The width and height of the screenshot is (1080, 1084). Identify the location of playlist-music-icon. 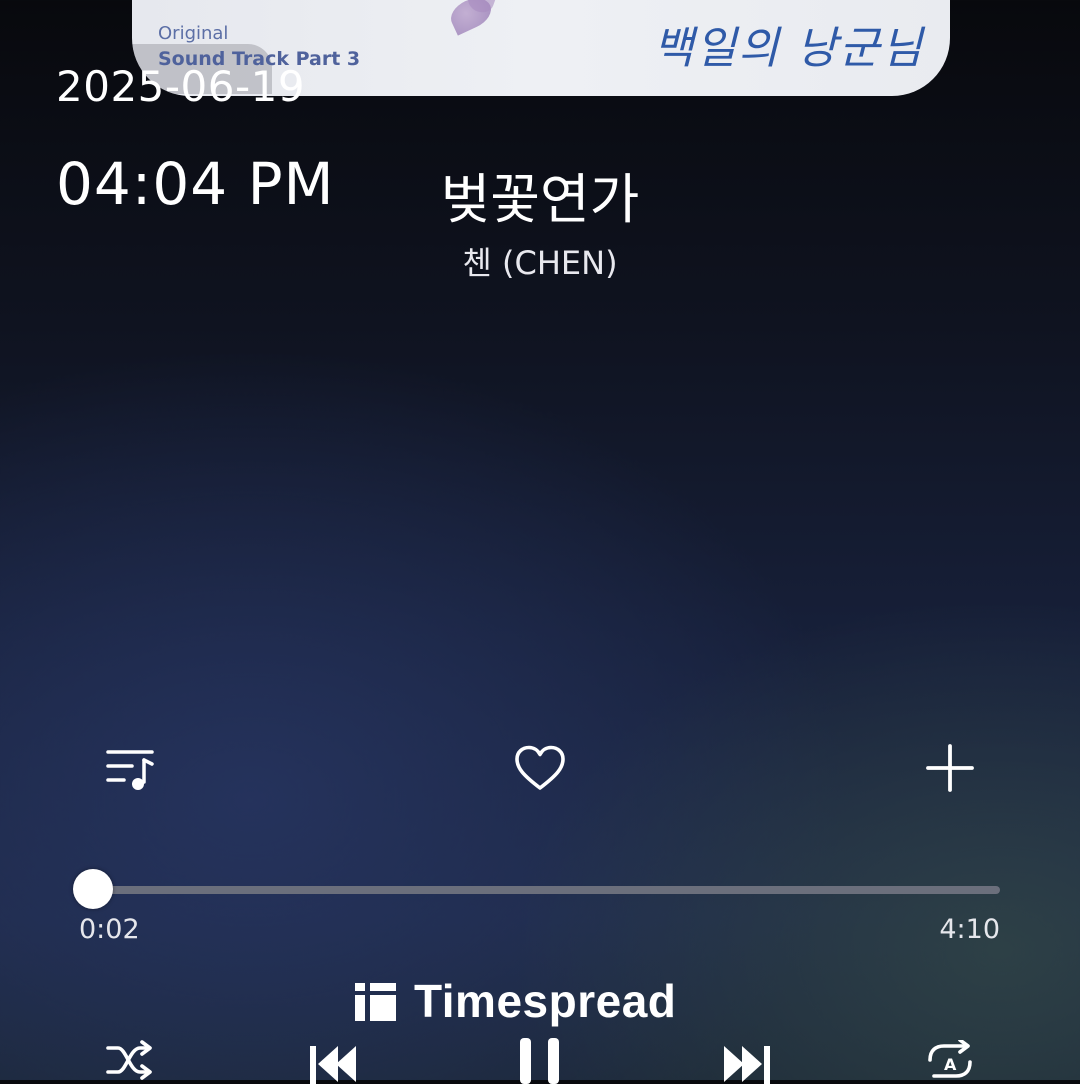
(130, 770).